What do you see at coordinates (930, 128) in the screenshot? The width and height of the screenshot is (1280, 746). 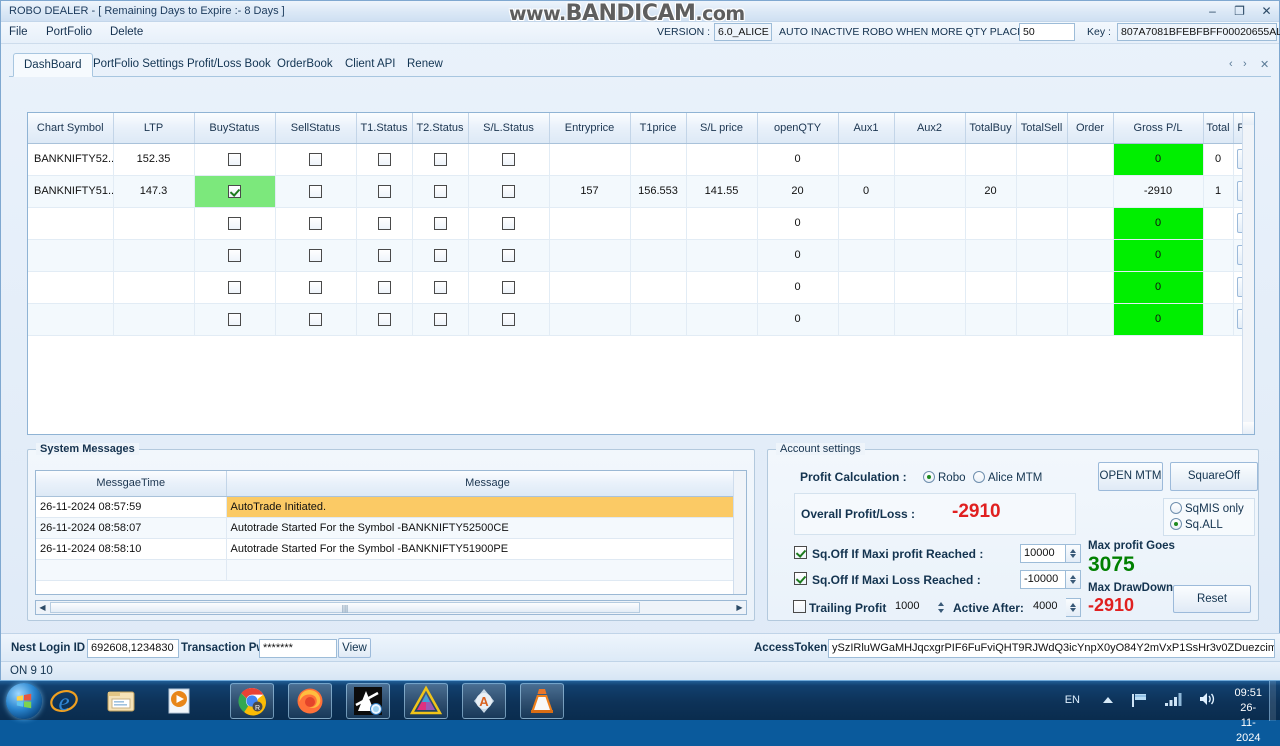 I see `grid-col-header: Aux2` at bounding box center [930, 128].